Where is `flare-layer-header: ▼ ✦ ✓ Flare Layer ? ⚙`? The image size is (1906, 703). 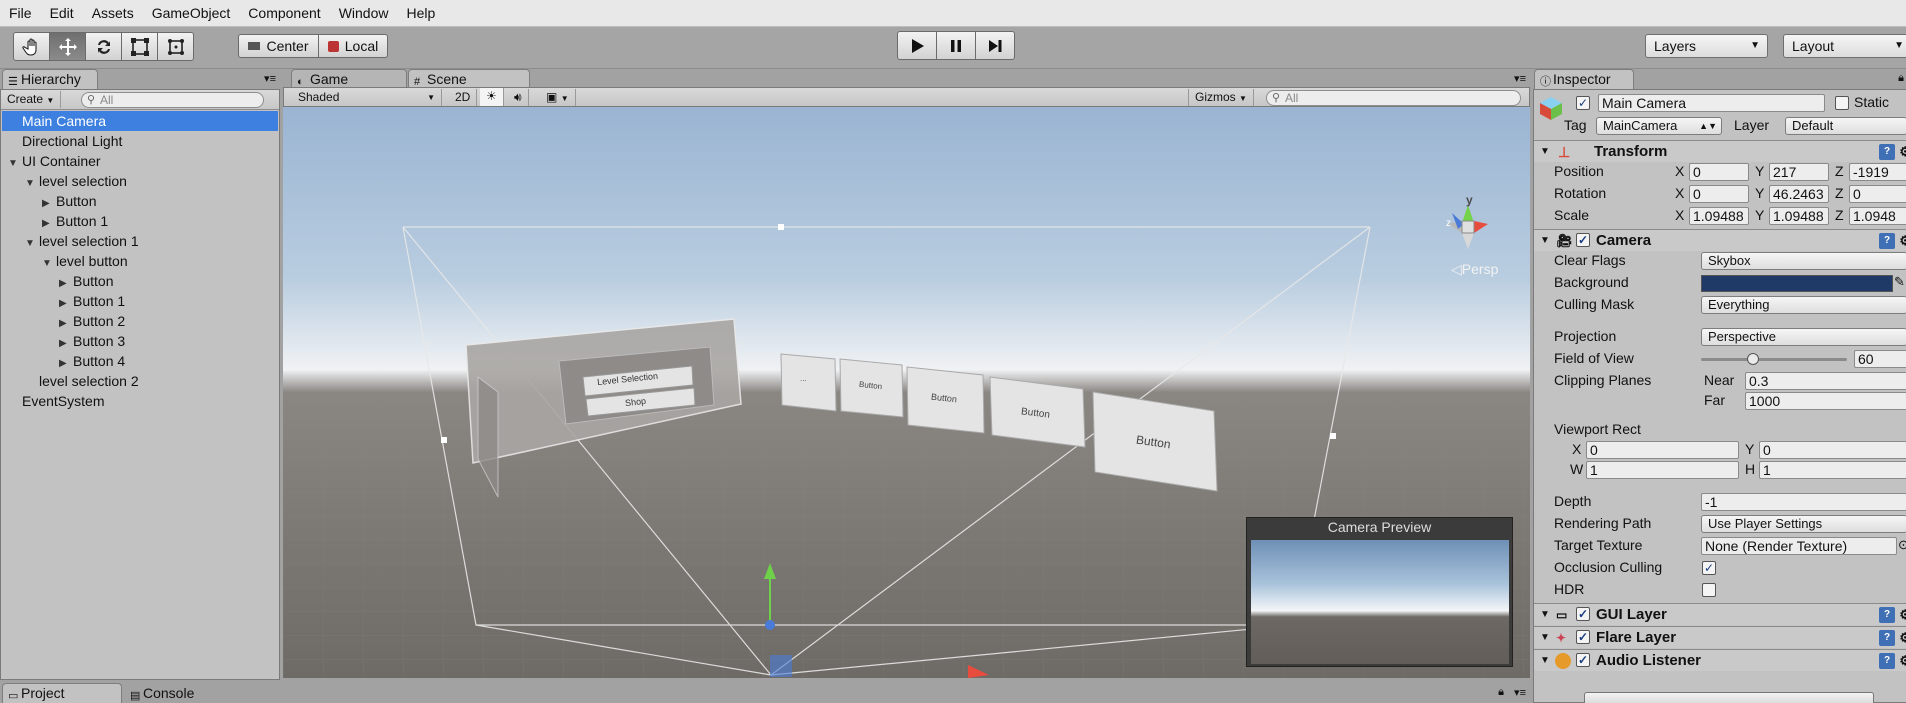
flare-layer-header: ▼ ✦ ✓ Flare Layer ? ⚙ is located at coordinates (1720, 637).